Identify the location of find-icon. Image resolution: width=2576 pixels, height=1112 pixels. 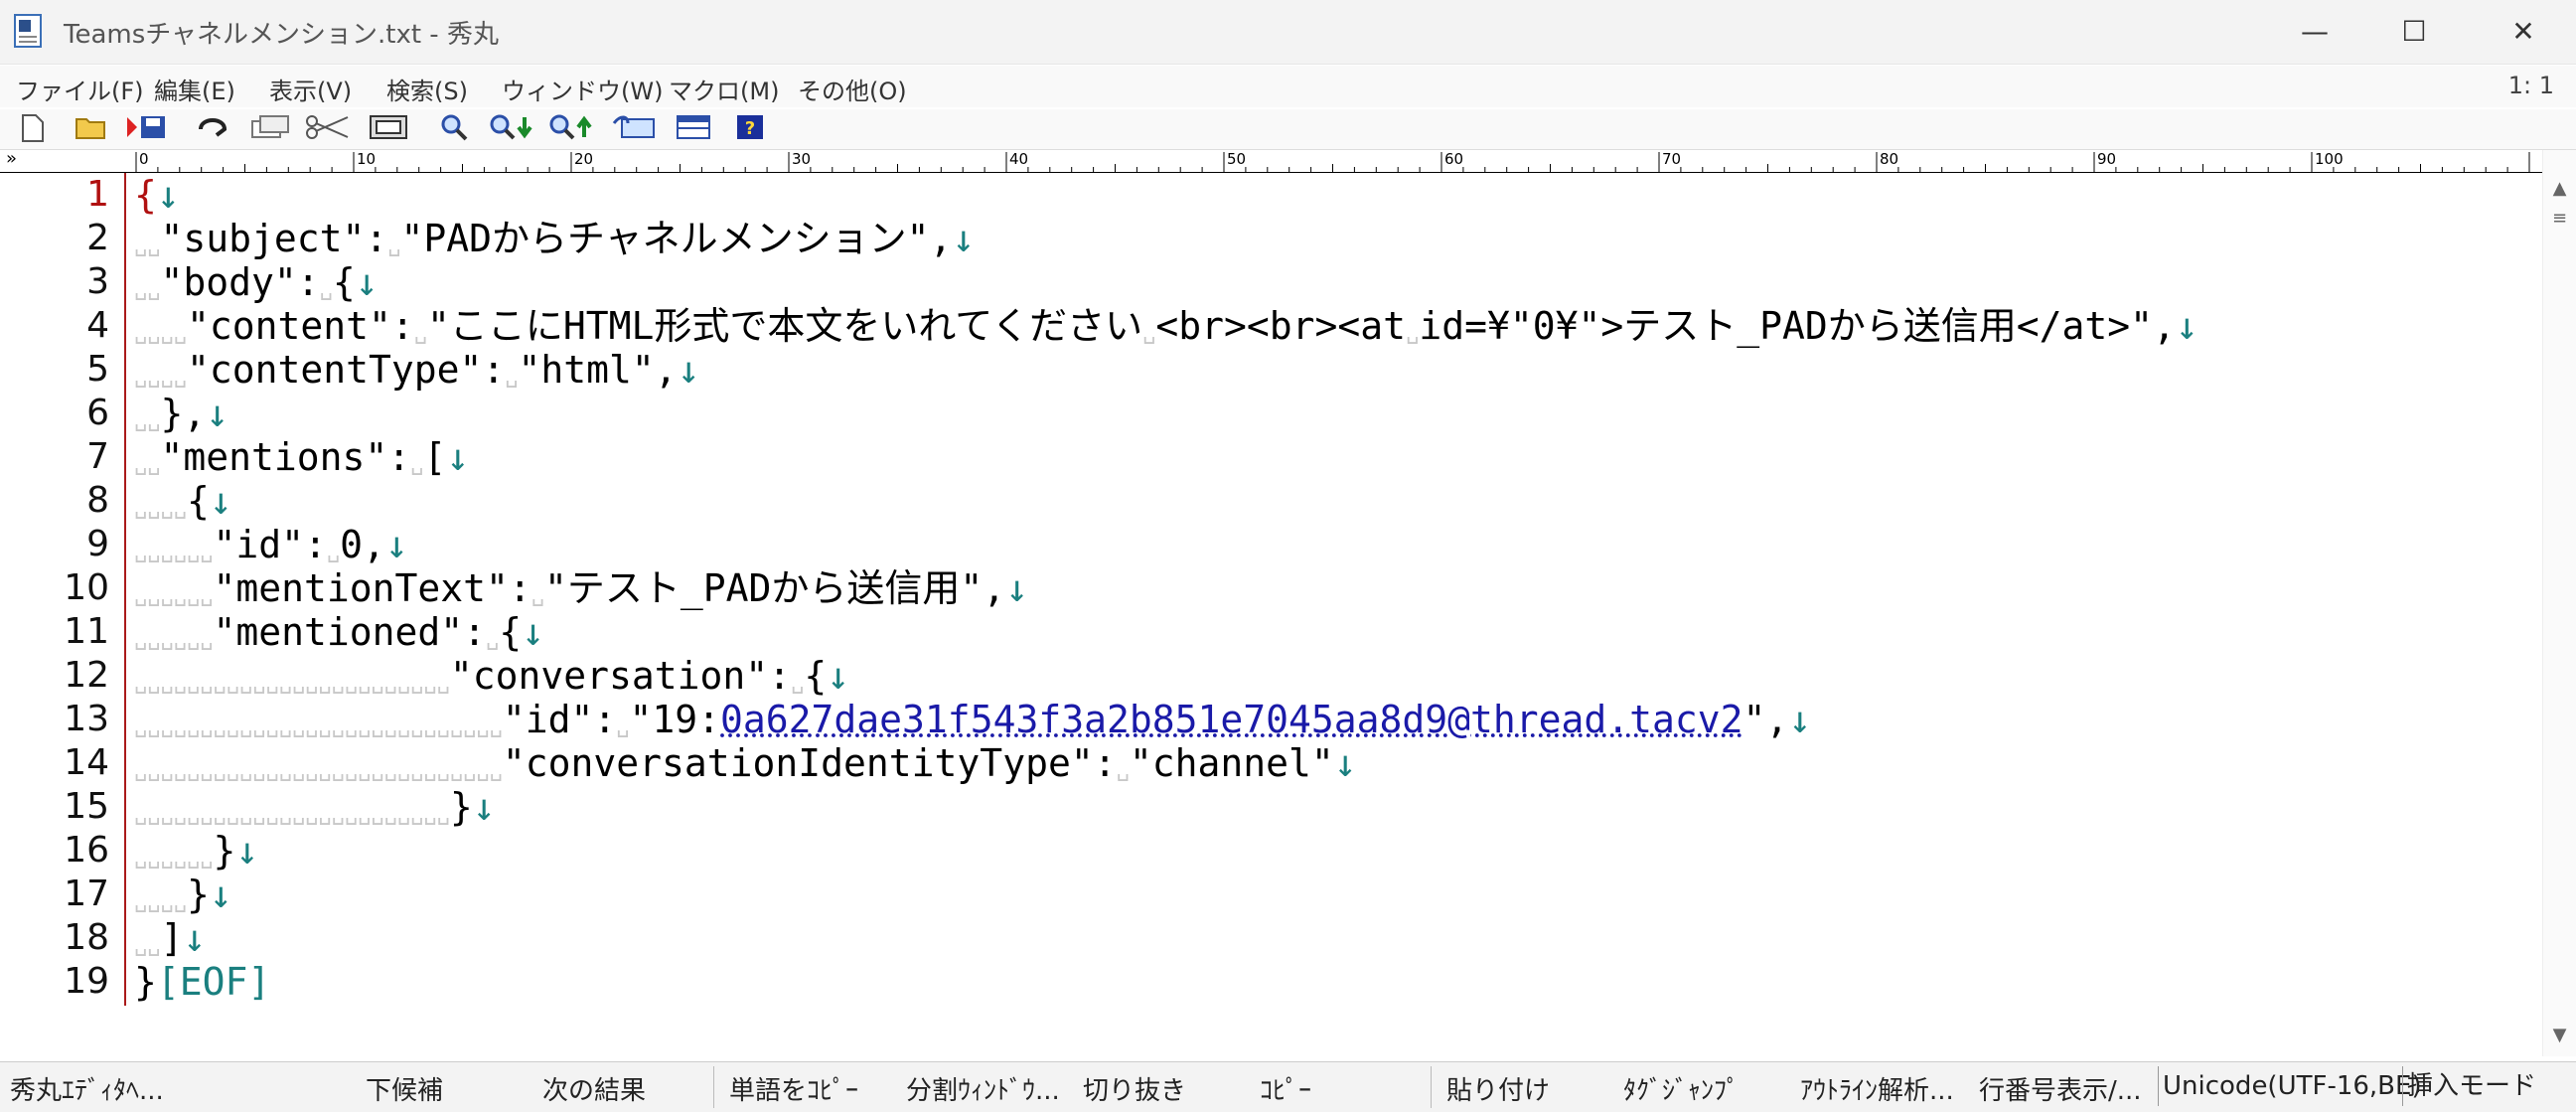
(454, 129).